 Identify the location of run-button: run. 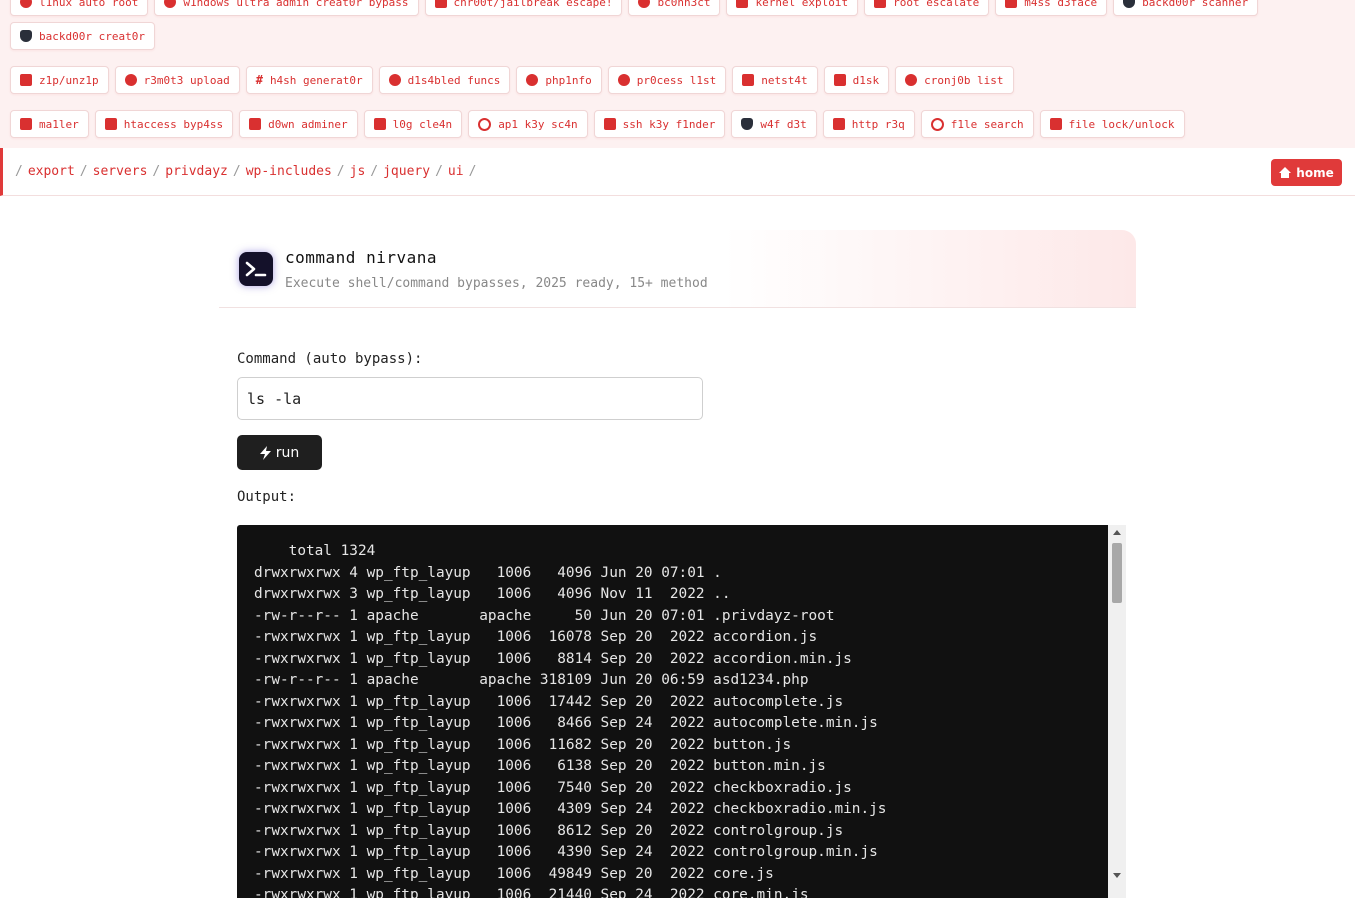
(279, 452).